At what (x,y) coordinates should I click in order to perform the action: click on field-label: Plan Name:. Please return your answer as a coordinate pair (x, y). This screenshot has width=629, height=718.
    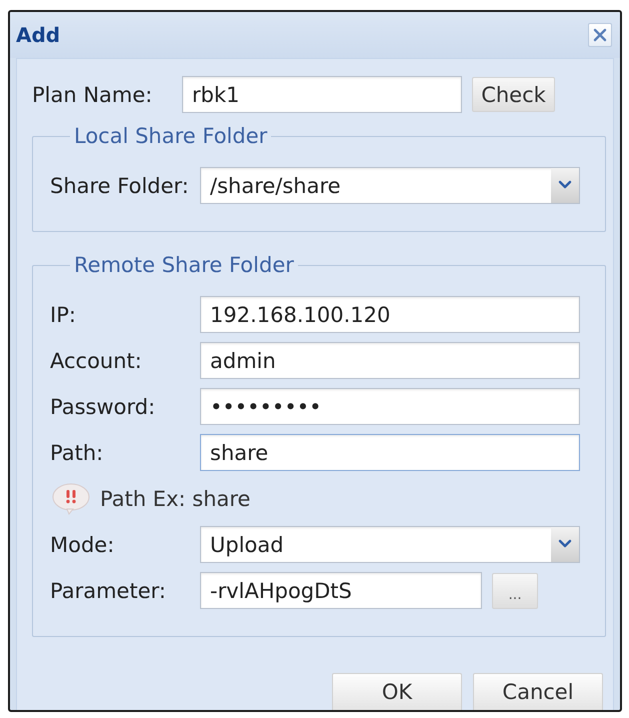
    Looking at the image, I should click on (93, 94).